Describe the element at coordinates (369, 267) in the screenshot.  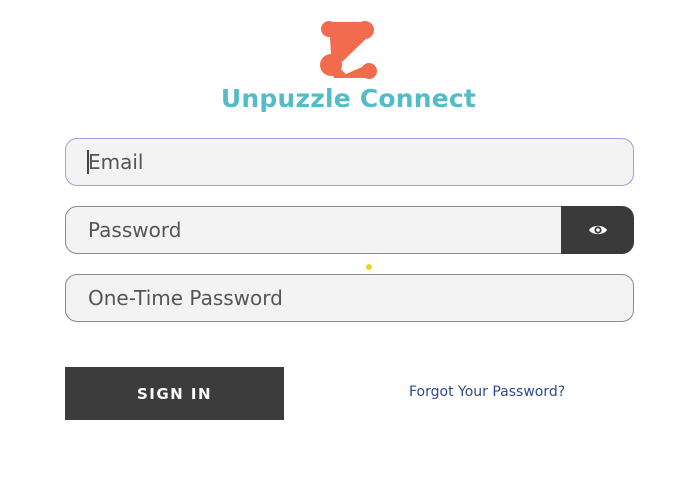
I see `cursor-indicator-dot` at that location.